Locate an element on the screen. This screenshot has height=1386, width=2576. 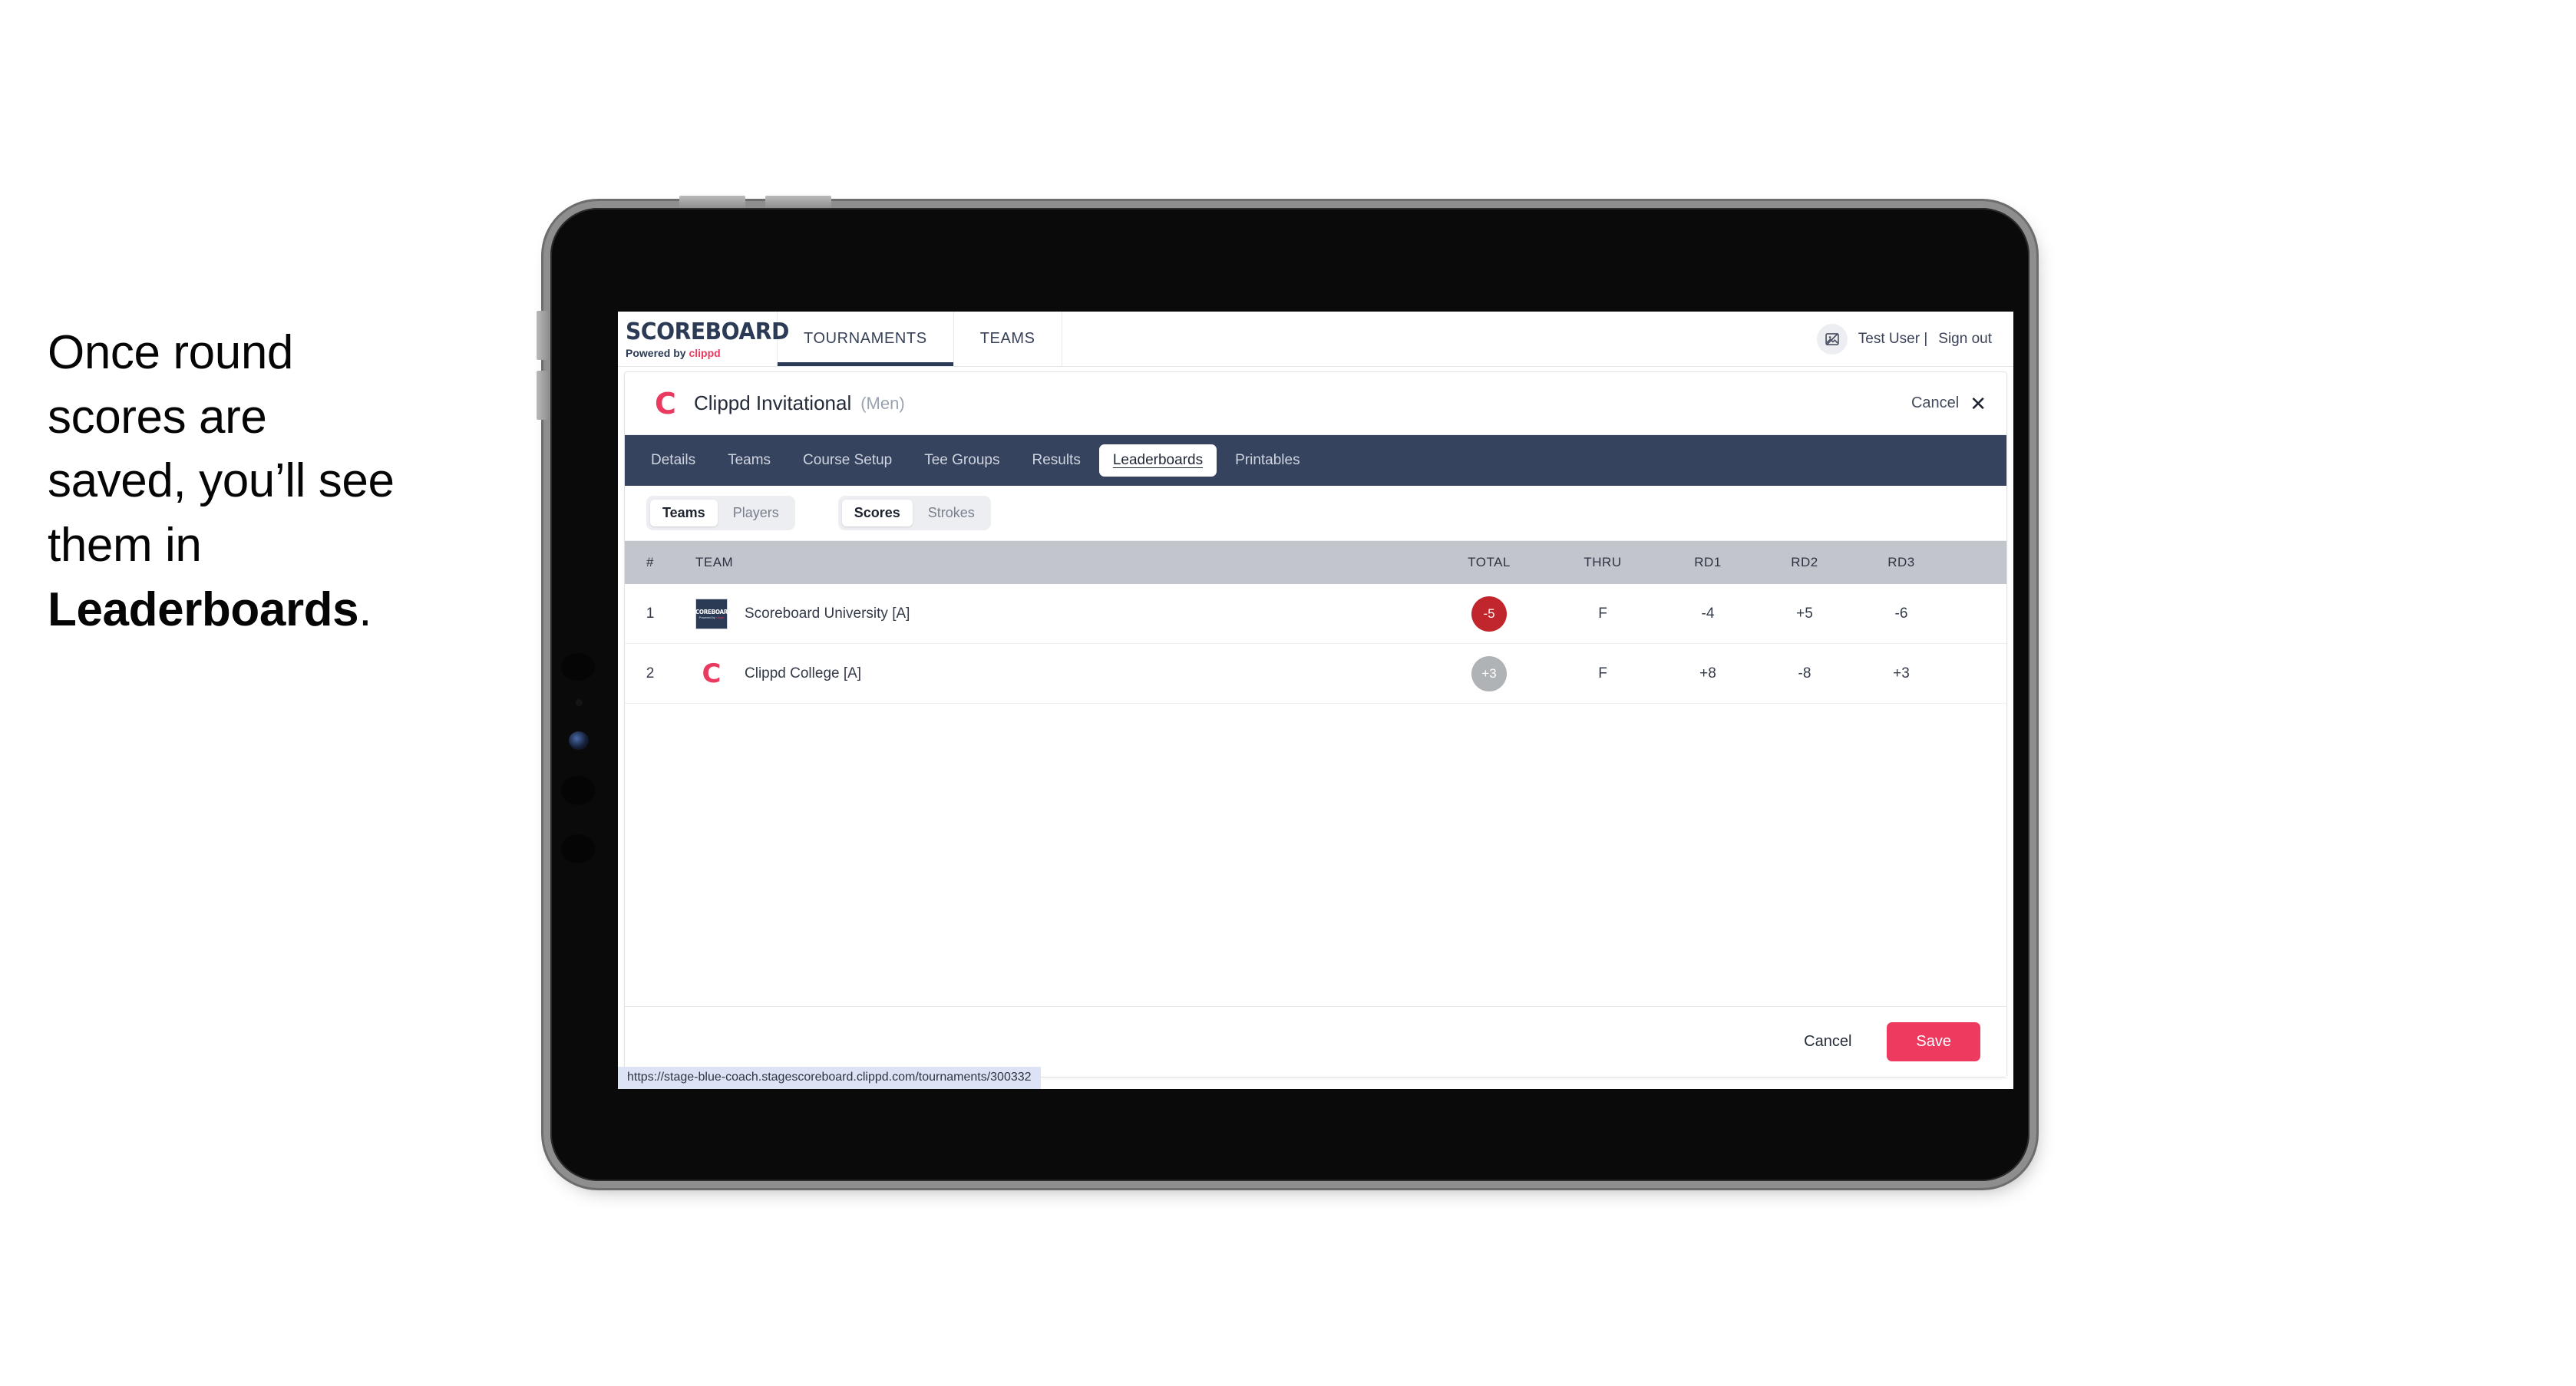
cancel-button: Cancel is located at coordinates (1827, 1041).